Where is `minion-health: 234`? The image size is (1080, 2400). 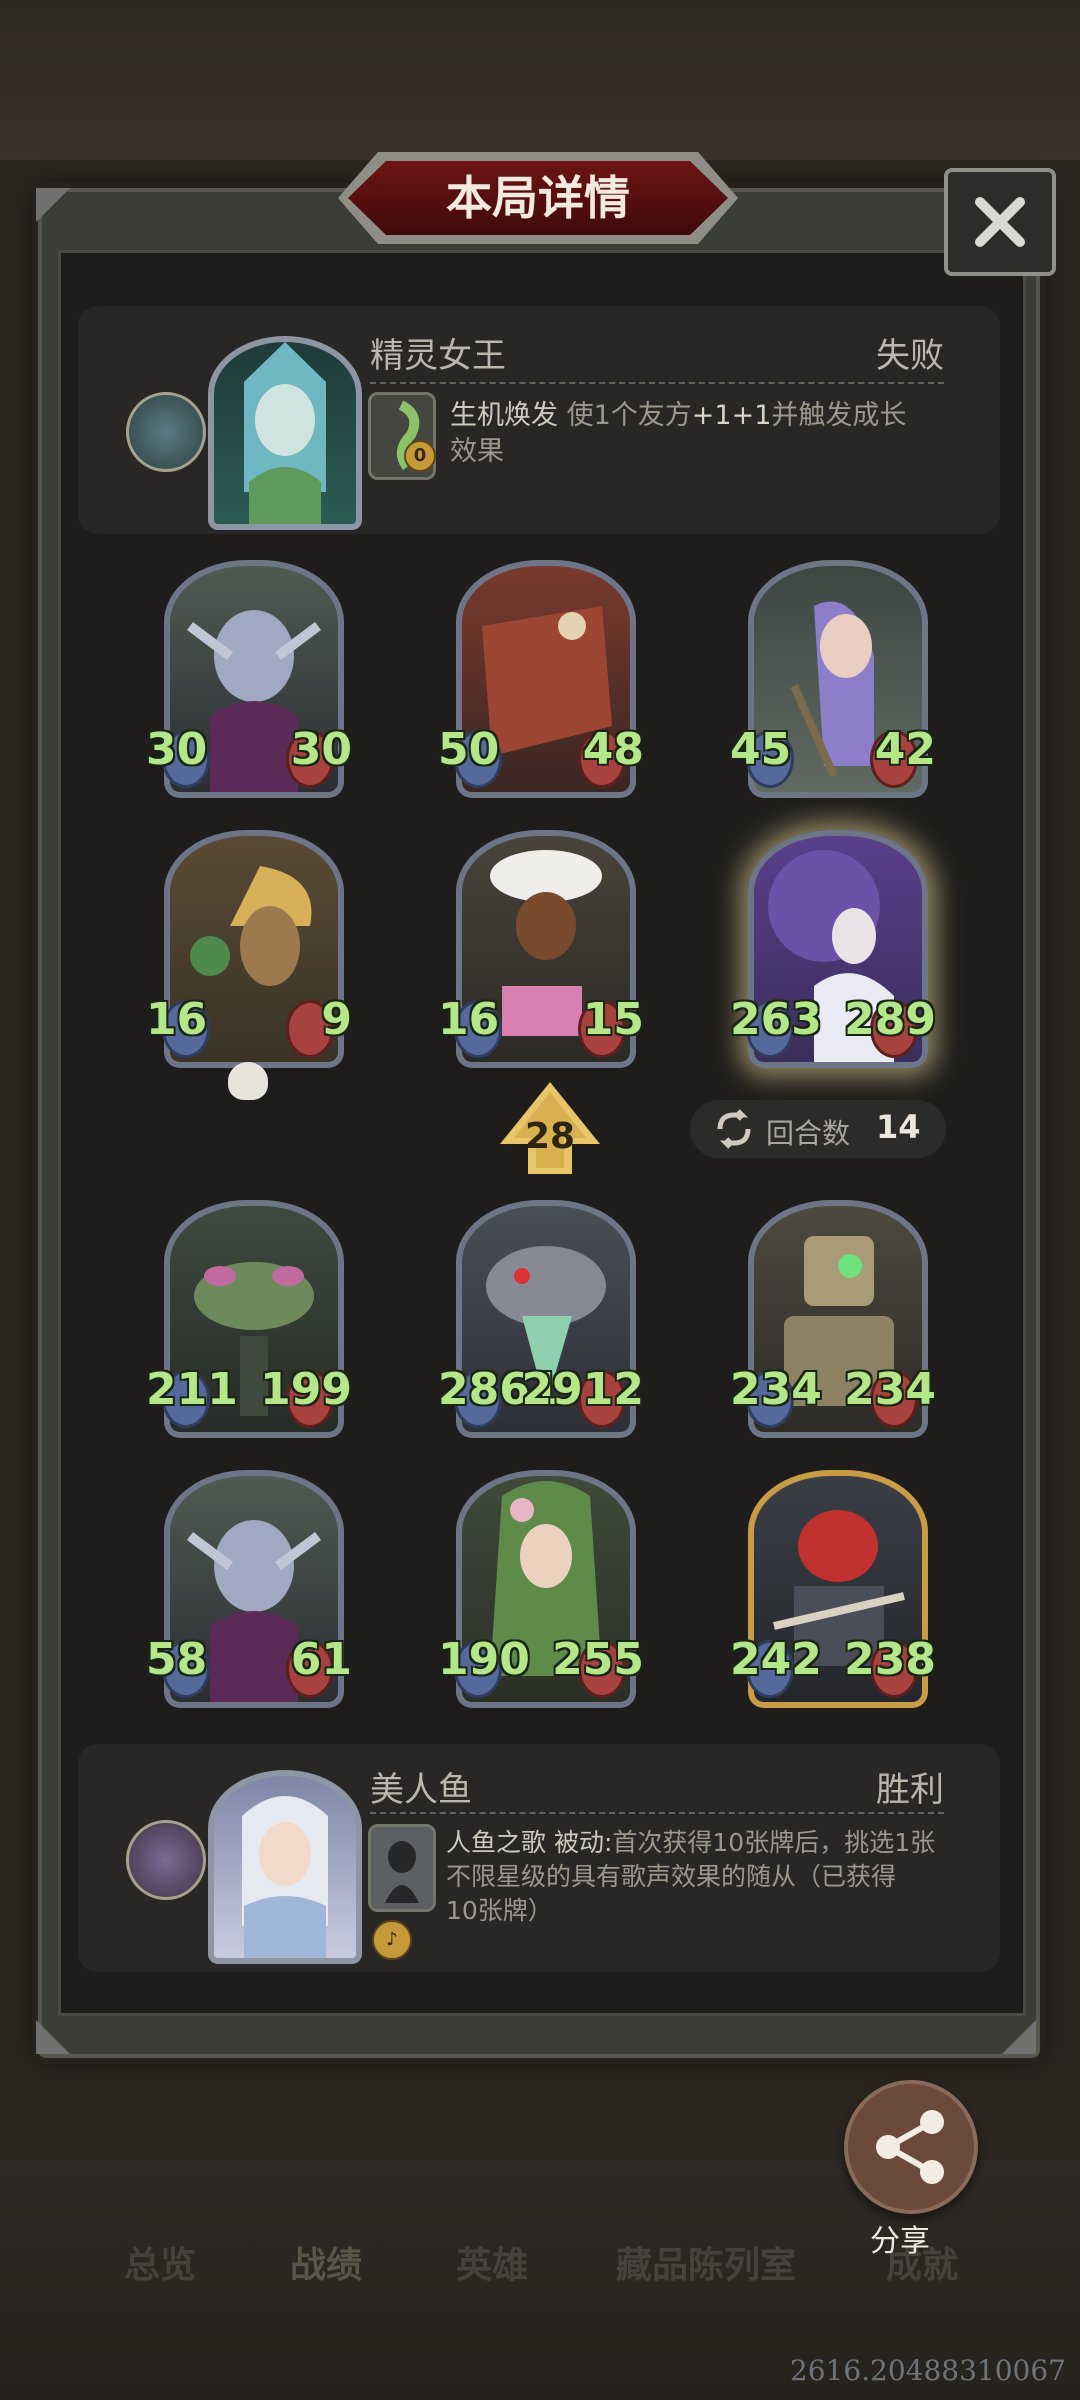 minion-health: 234 is located at coordinates (890, 1389).